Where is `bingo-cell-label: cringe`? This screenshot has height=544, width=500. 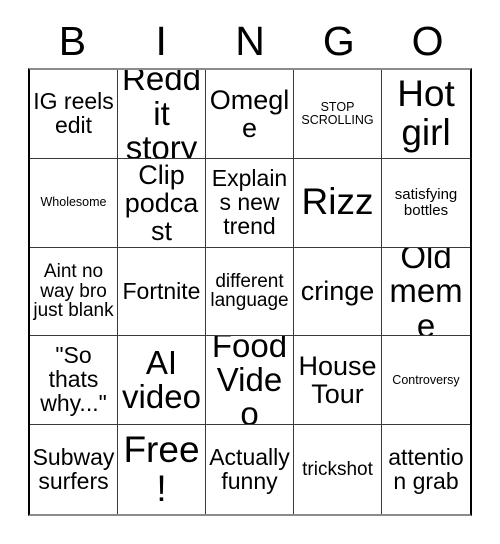 bingo-cell-label: cringe is located at coordinates (337, 291).